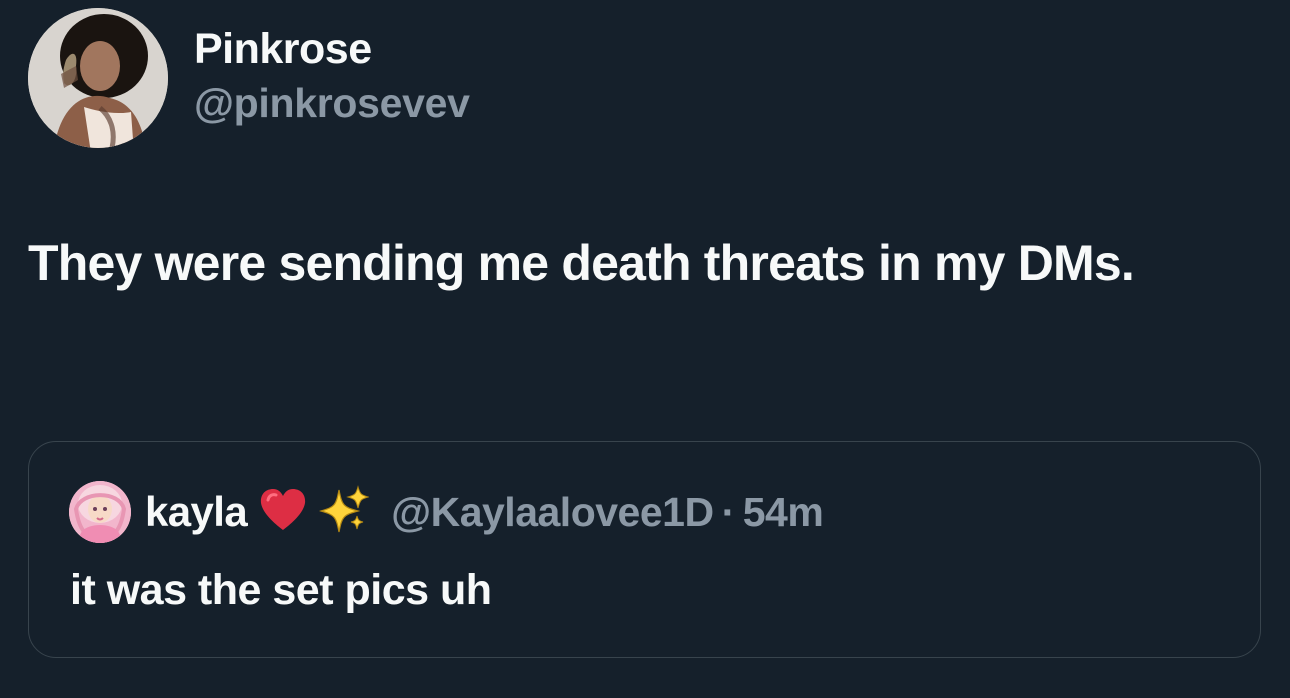 This screenshot has height=698, width=1290. I want to click on author-display-name: Pinkrose, so click(332, 49).